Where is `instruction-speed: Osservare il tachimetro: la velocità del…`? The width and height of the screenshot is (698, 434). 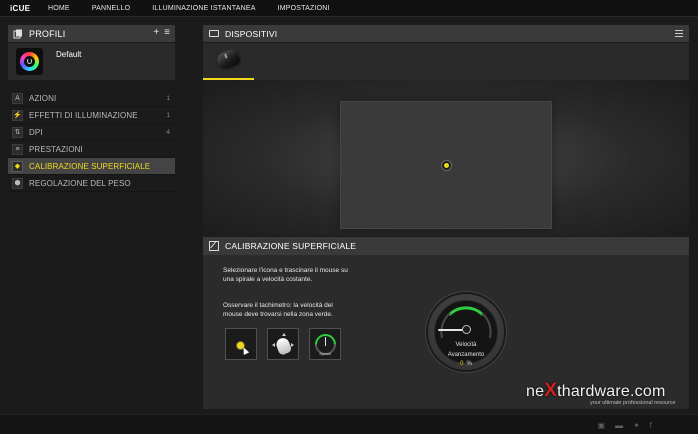 instruction-speed: Osservare il tachimetro: la velocità del… is located at coordinates (278, 310).